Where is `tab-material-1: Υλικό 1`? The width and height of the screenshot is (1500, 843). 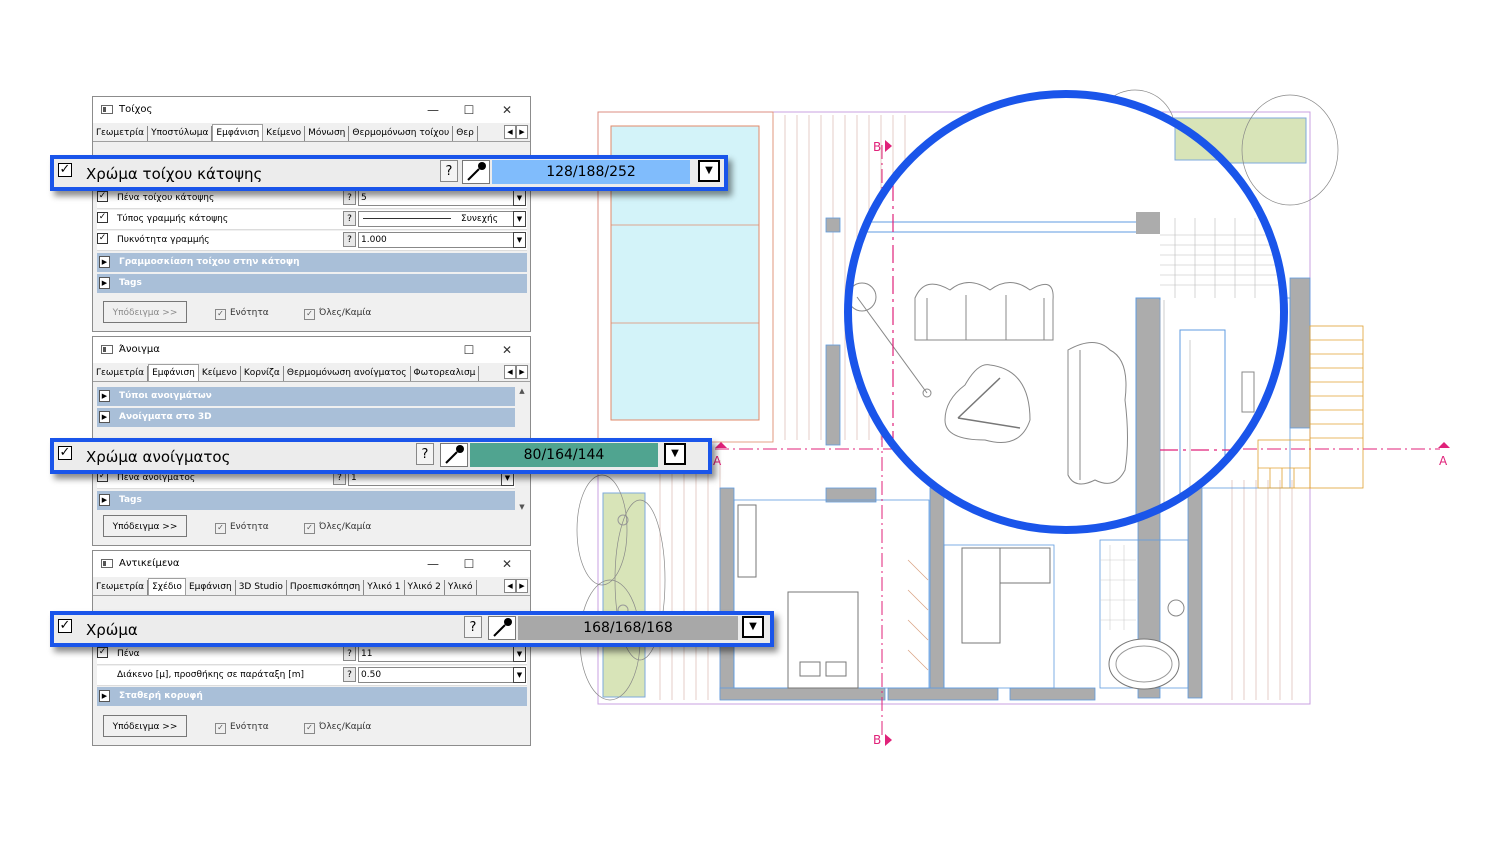 tab-material-1: Υλικό 1 is located at coordinates (384, 587).